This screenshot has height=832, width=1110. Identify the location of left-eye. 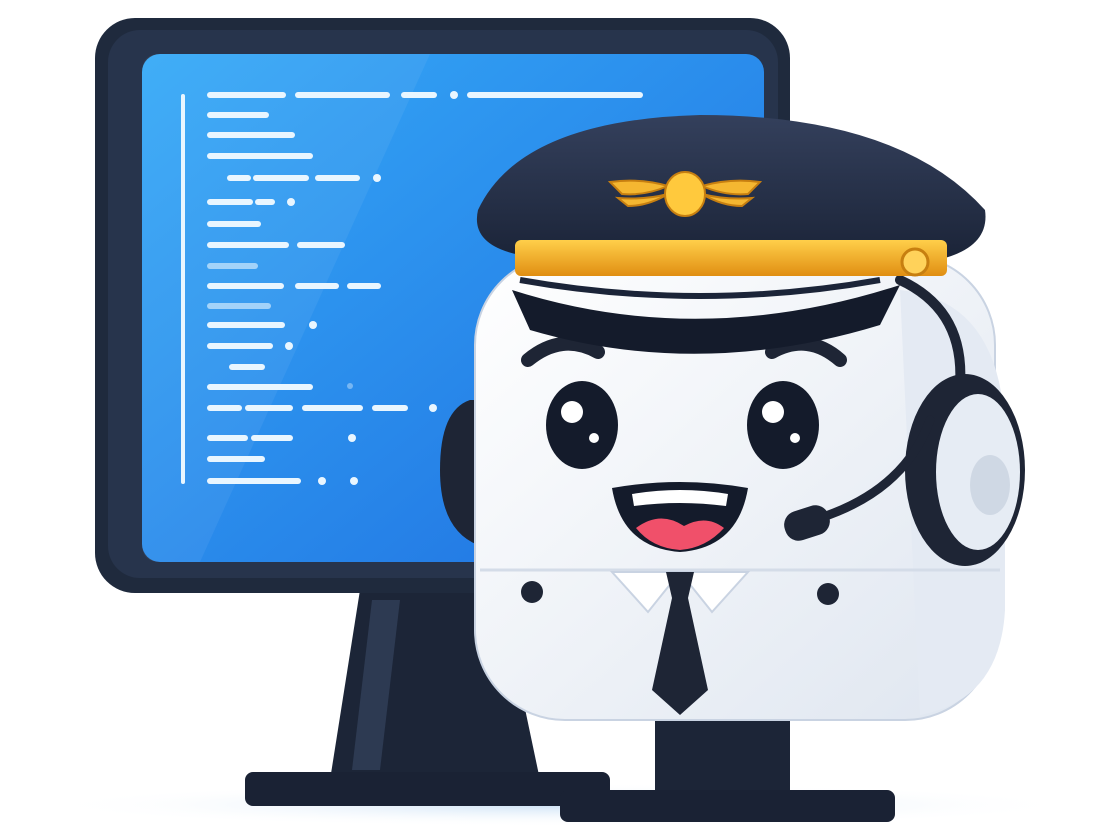
(582, 425).